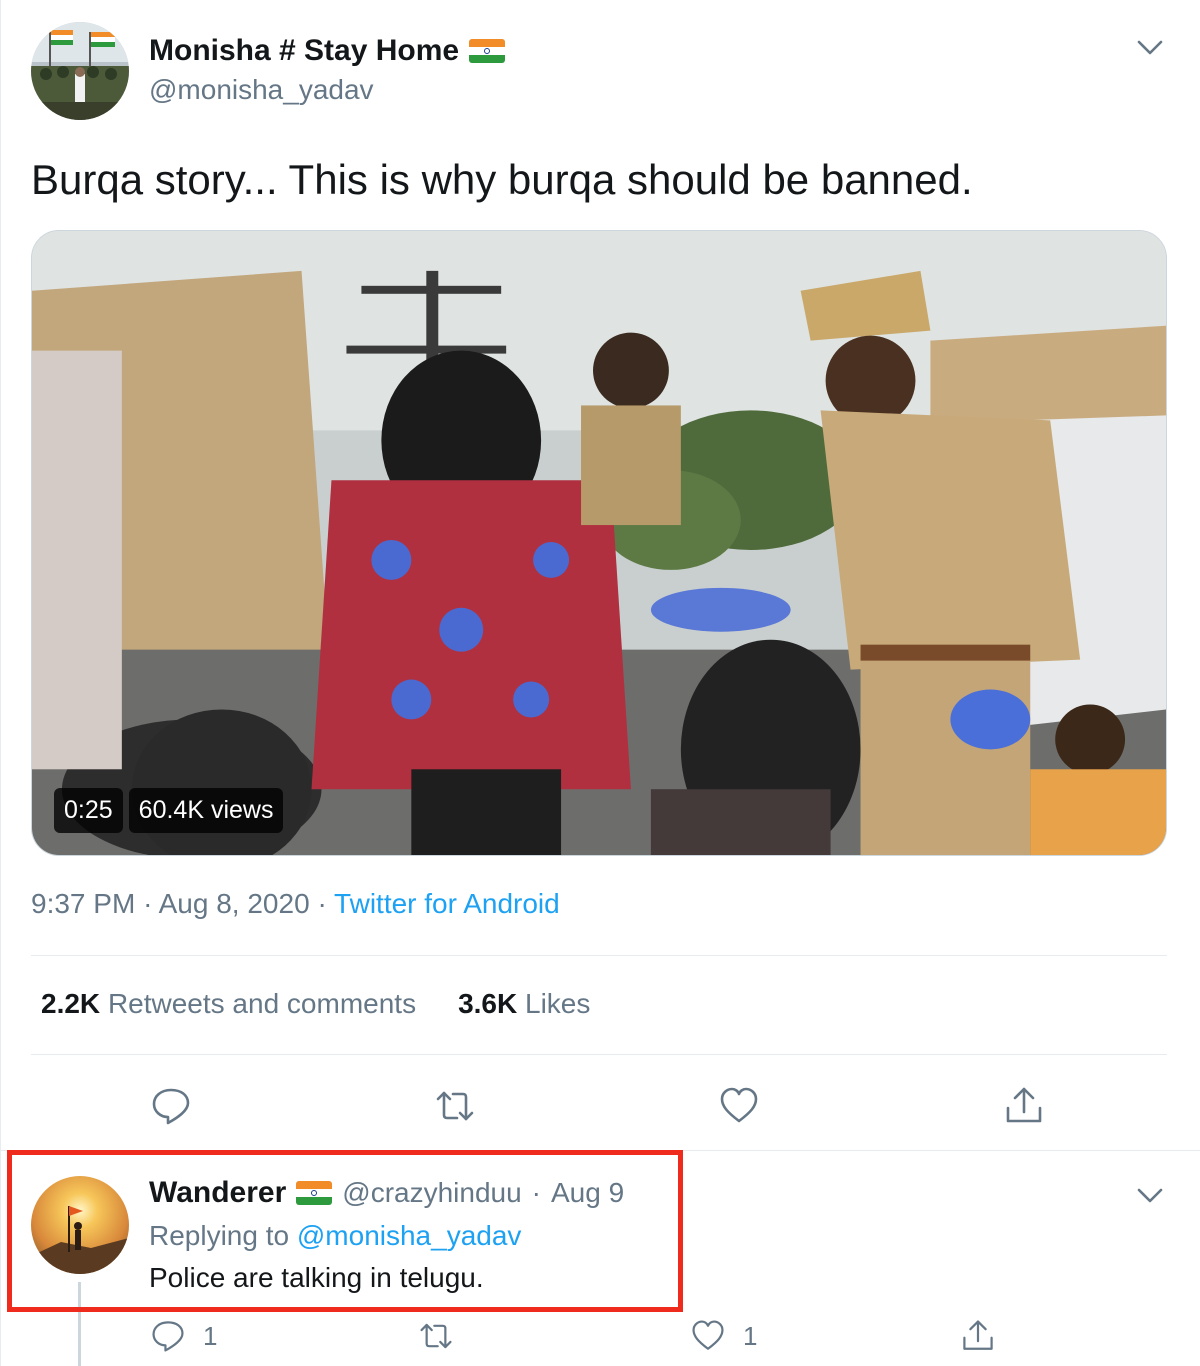 Image resolution: width=1200 pixels, height=1366 pixels. Describe the element at coordinates (750, 1335) in the screenshot. I see `reply-like-count: 1` at that location.